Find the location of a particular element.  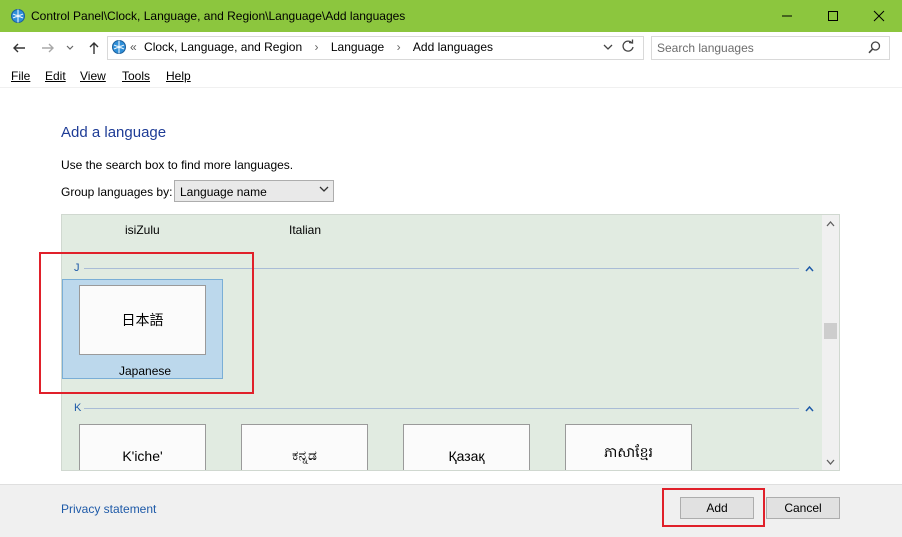

language-tile-khmer: ភាសាខ្មែរ is located at coordinates (628, 447).